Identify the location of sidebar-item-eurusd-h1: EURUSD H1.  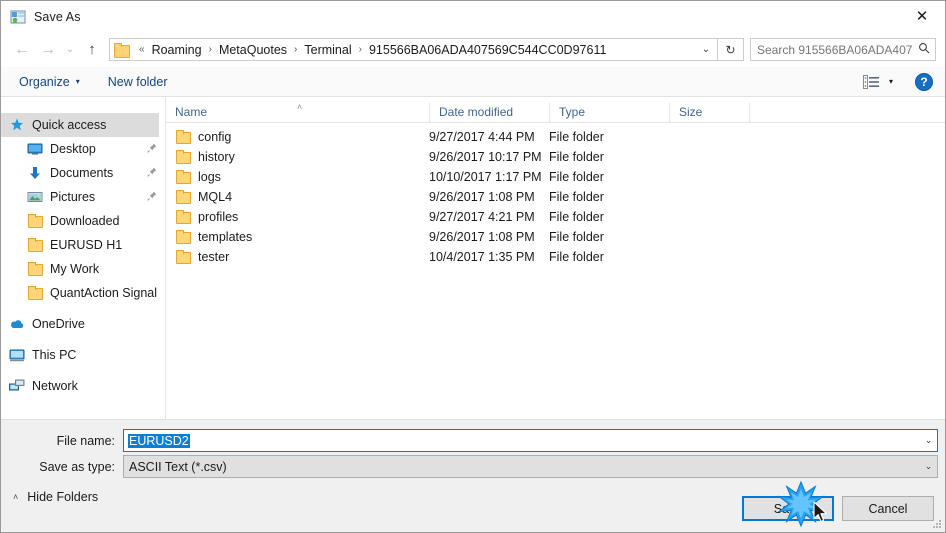
(83, 245).